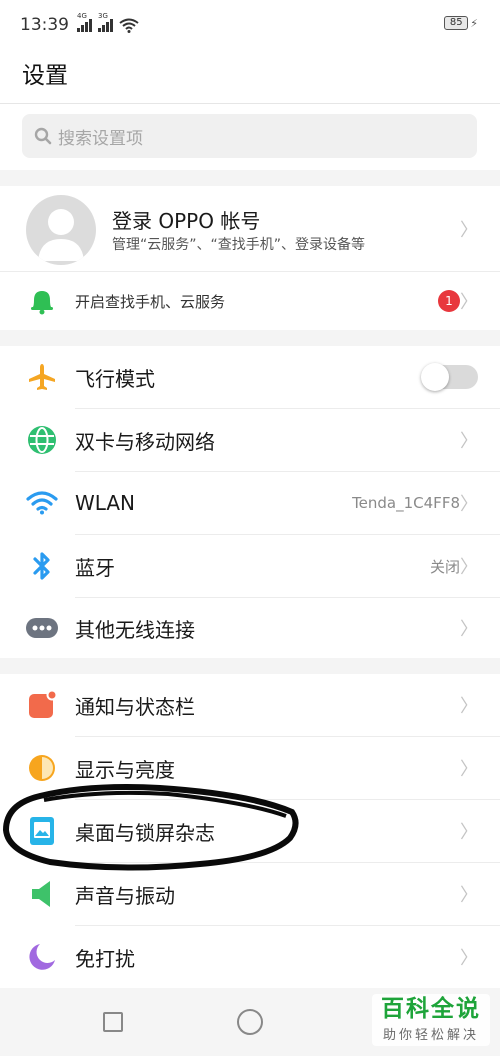  What do you see at coordinates (145, 832) in the screenshot?
I see `wallpaper-label: 桌面与锁屏杂志` at bounding box center [145, 832].